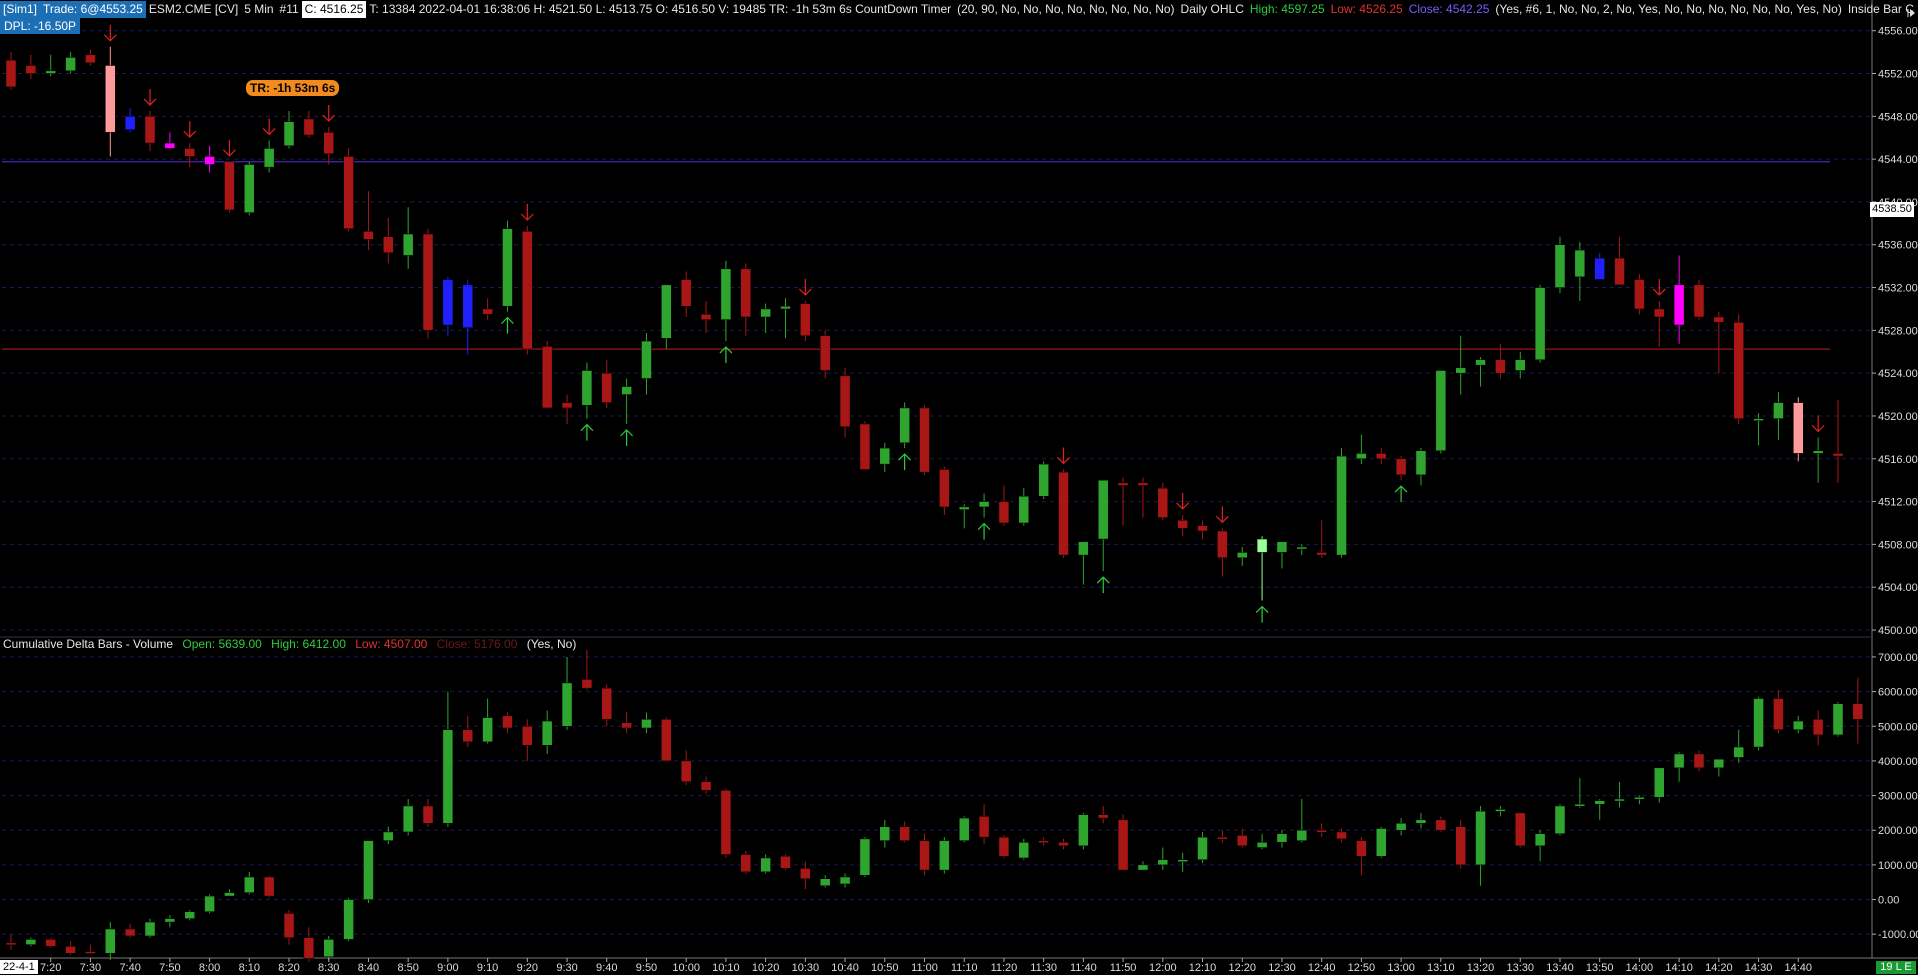 The height and width of the screenshot is (975, 1918). Describe the element at coordinates (391, 644) in the screenshot. I see `subgraph-low: Low: 4507.00` at that location.